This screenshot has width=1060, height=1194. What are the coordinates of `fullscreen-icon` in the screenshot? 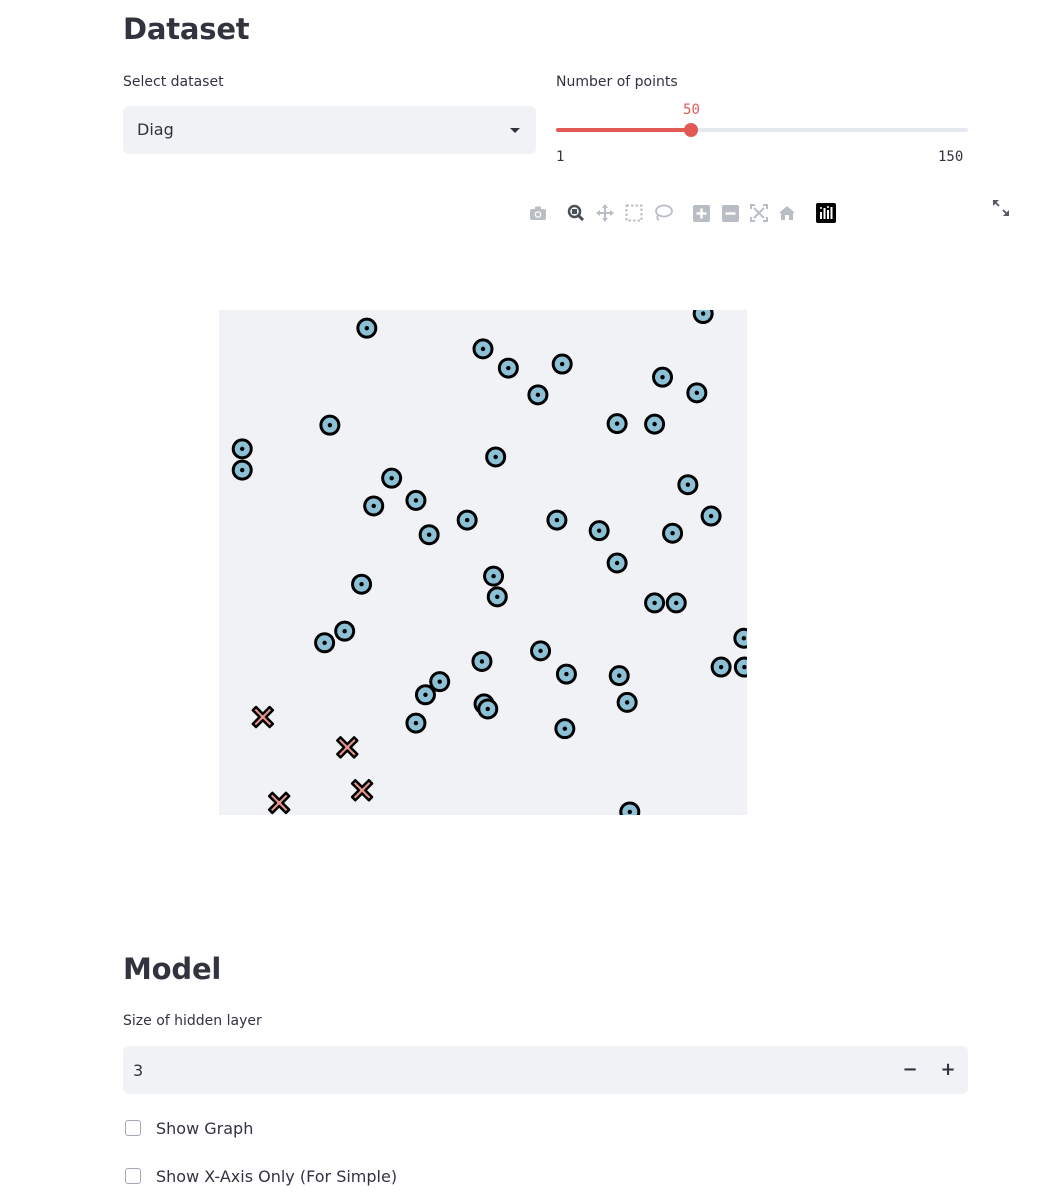 It's located at (1001, 208).